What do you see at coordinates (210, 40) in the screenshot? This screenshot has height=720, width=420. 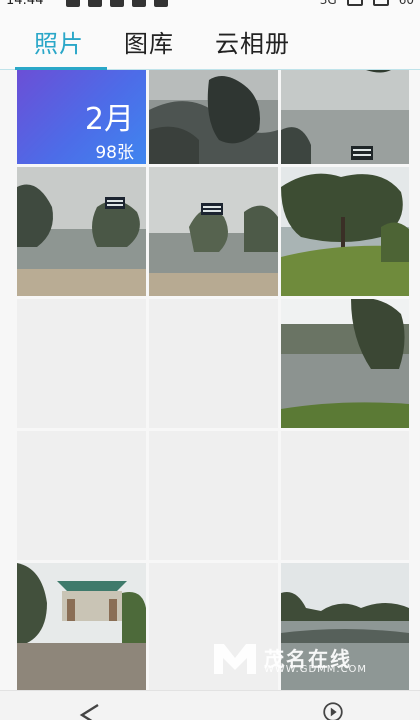 I see `tab-bar: 照片 图库 云相册` at bounding box center [210, 40].